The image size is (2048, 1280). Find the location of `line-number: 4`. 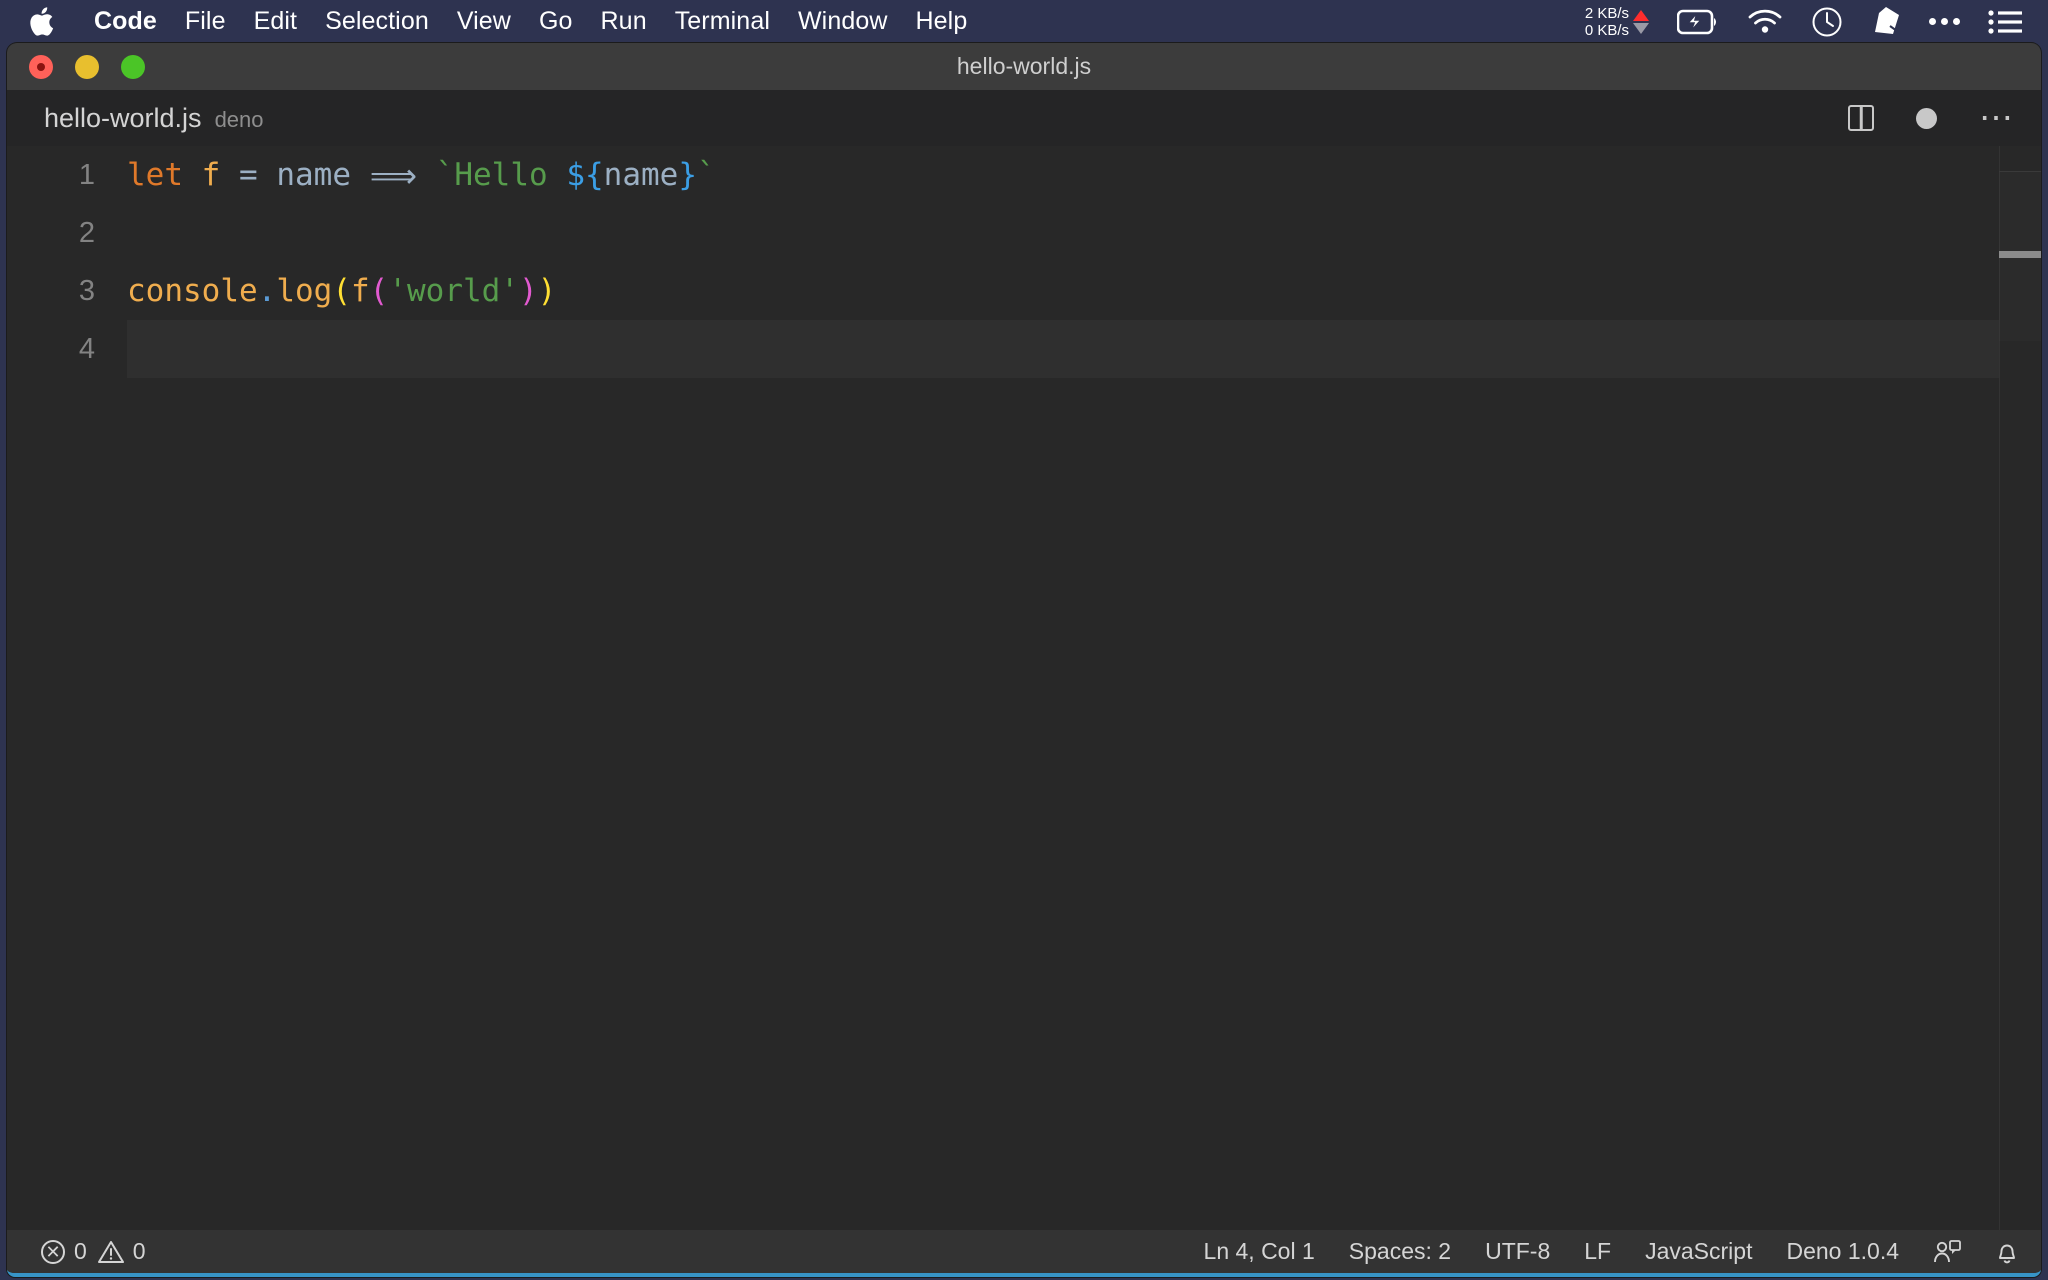

line-number: 4 is located at coordinates (86, 348).